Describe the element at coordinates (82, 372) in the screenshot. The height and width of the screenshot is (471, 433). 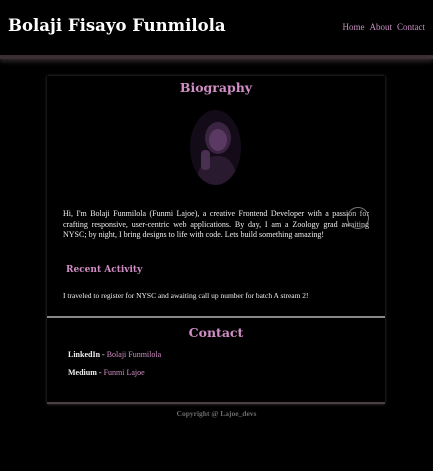
I see `medium-label: Medium` at that location.